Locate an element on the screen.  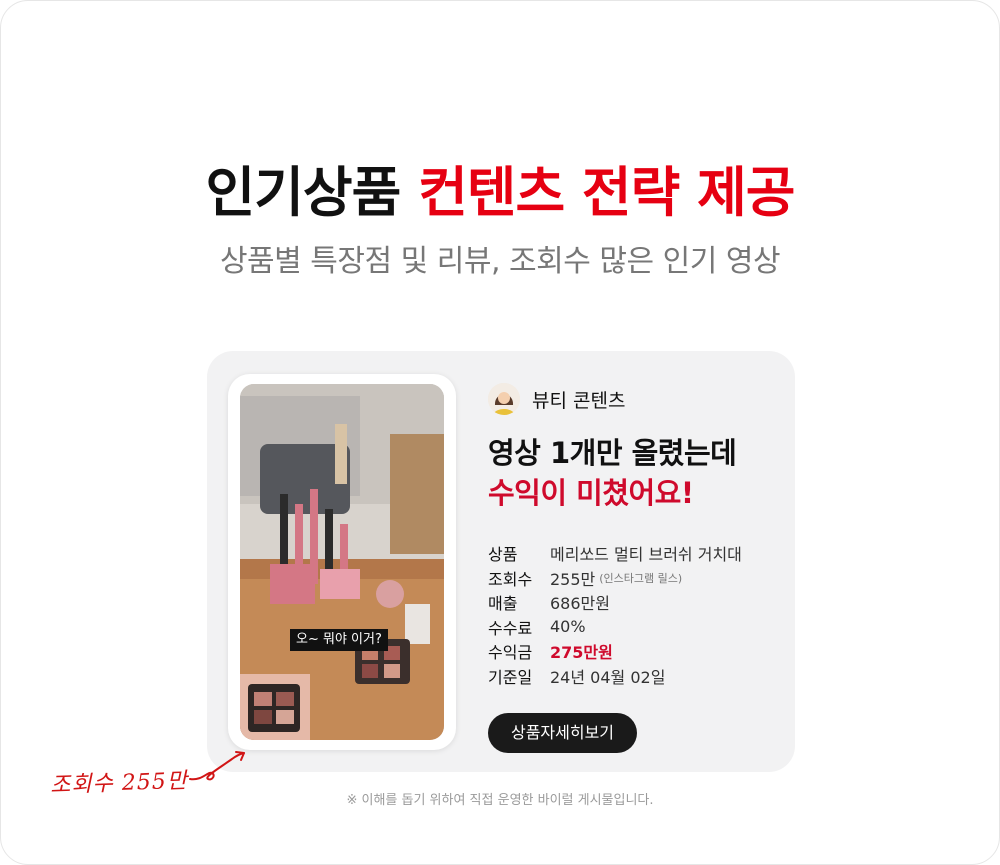
spec-row-views: 조회수 255만 (인스타그램 릴스) is located at coordinates (615, 578).